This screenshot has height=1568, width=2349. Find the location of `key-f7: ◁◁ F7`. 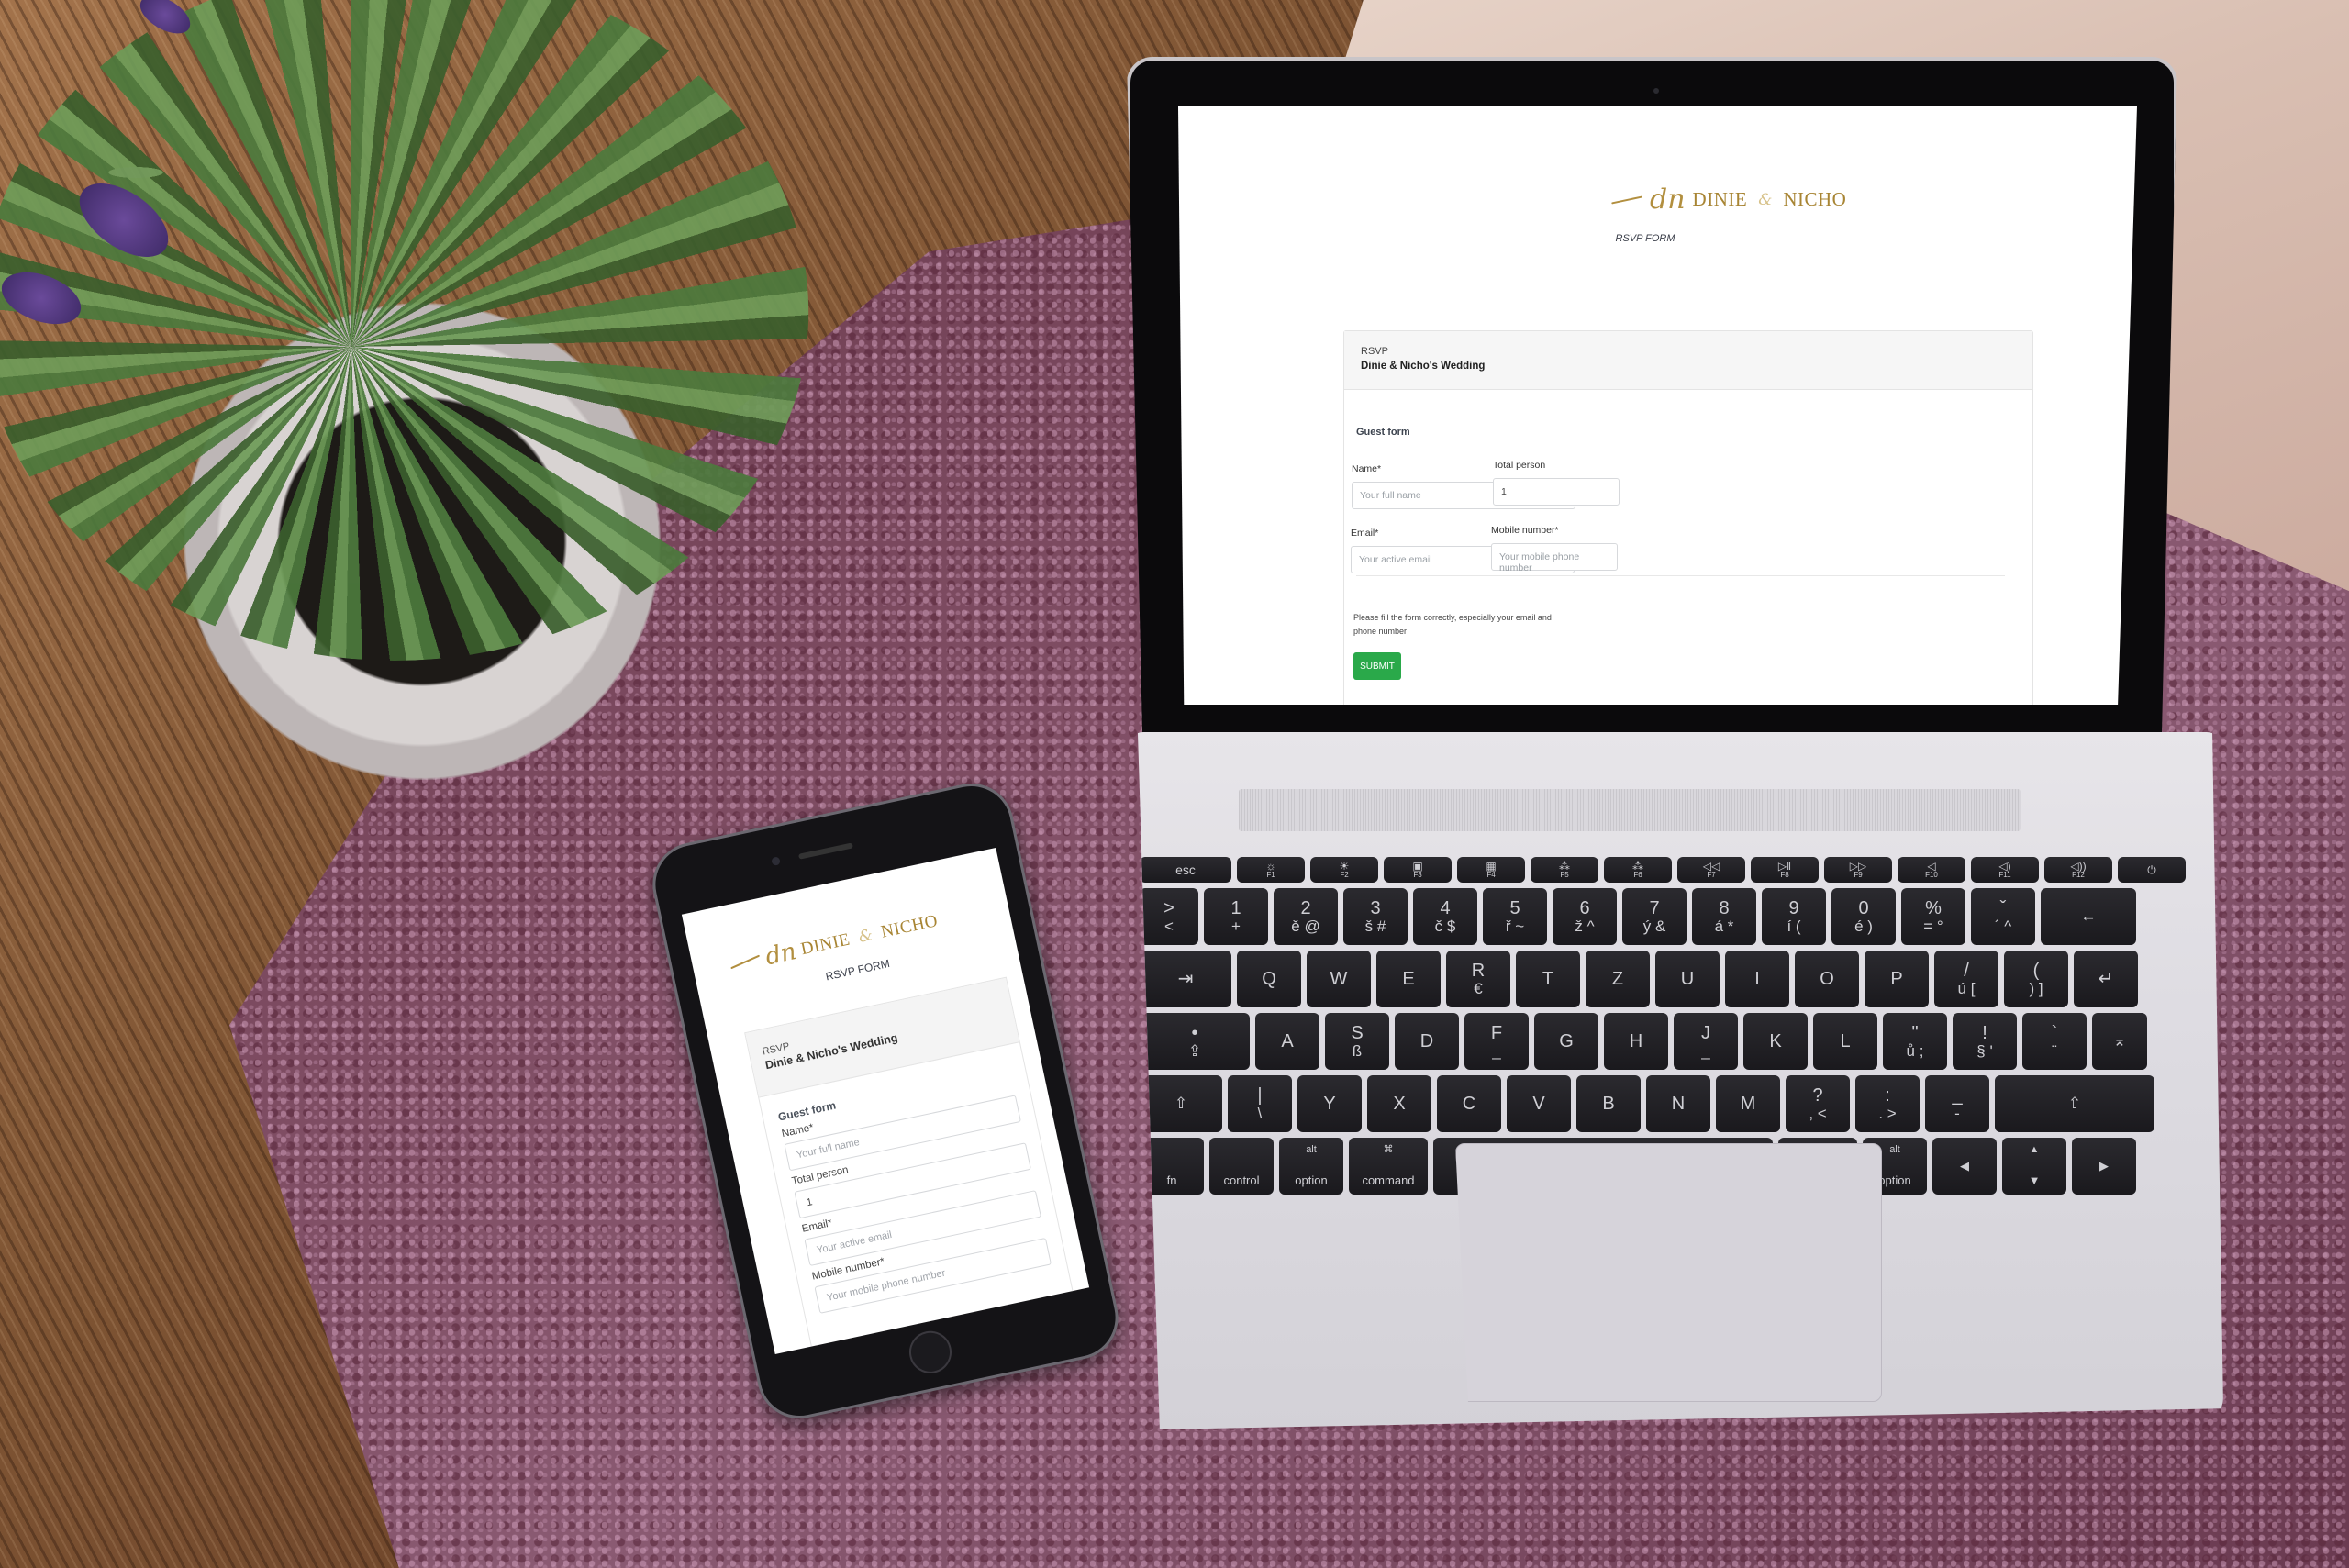

key-f7: ◁◁ F7 is located at coordinates (1711, 870).